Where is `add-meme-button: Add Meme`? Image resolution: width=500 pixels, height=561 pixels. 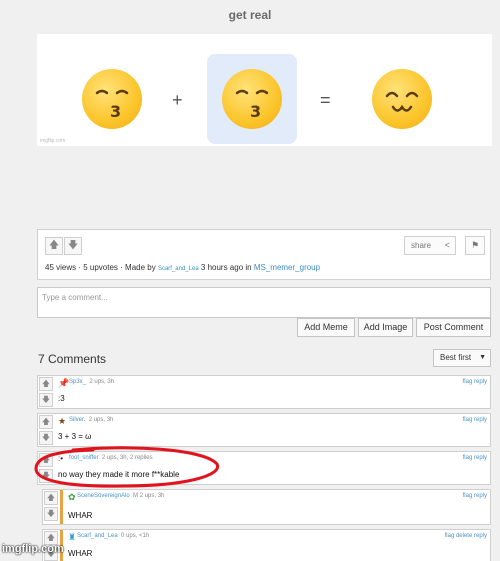 add-meme-button: Add Meme is located at coordinates (326, 327).